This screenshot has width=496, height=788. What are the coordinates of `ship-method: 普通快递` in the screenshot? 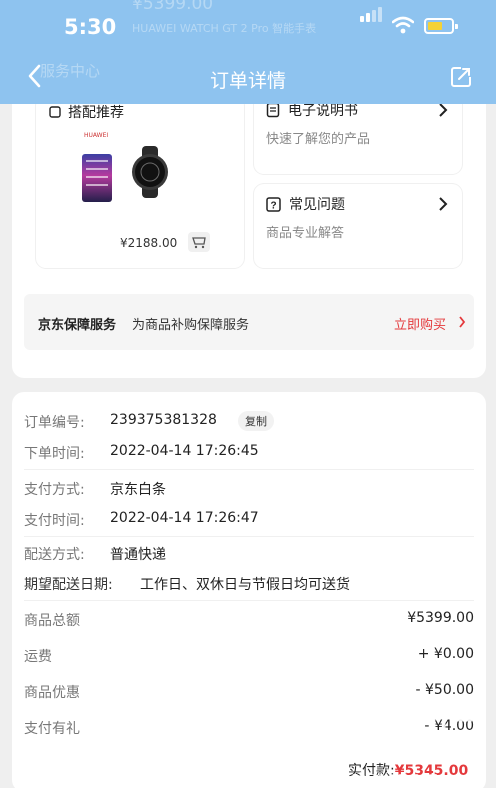 It's located at (138, 555).